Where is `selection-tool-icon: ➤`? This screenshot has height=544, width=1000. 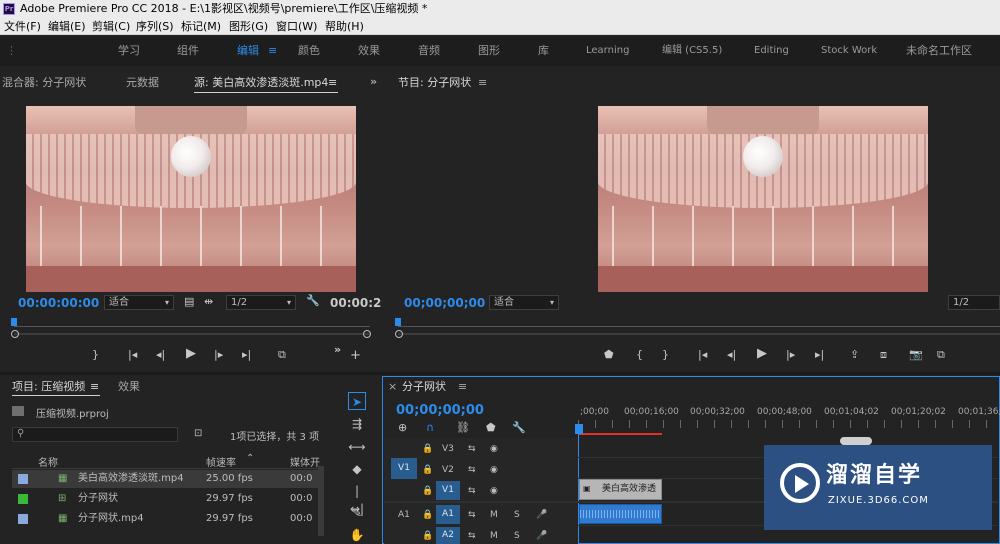 selection-tool-icon: ➤ is located at coordinates (357, 401).